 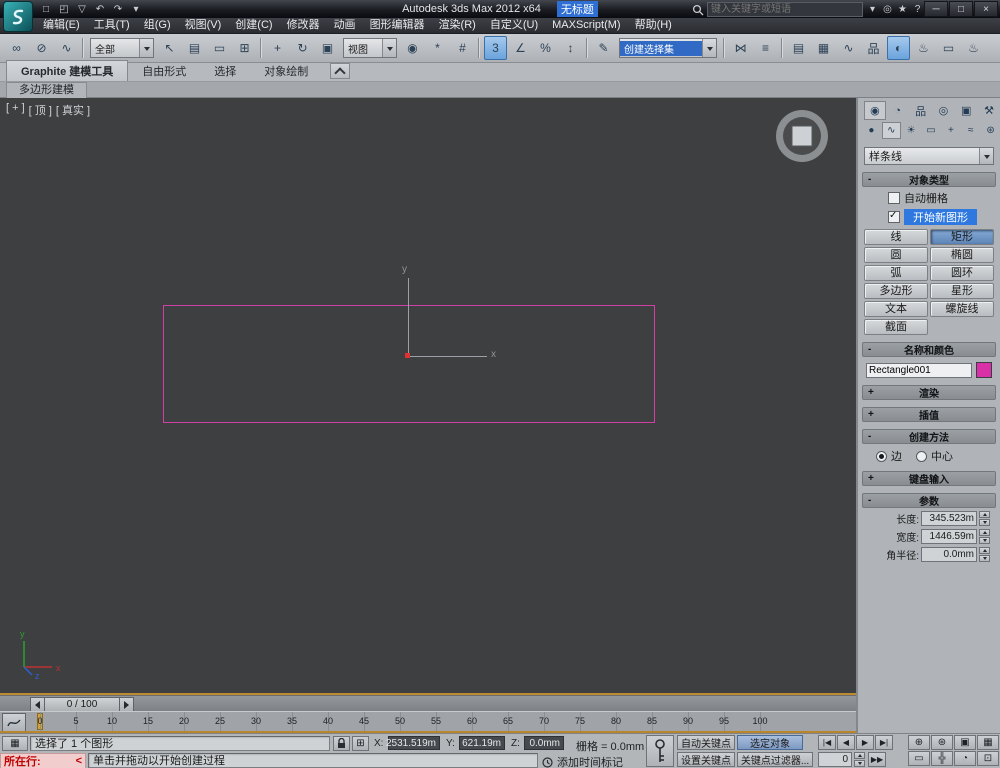 What do you see at coordinates (936, 9) in the screenshot?
I see `minimize-button: ─` at bounding box center [936, 9].